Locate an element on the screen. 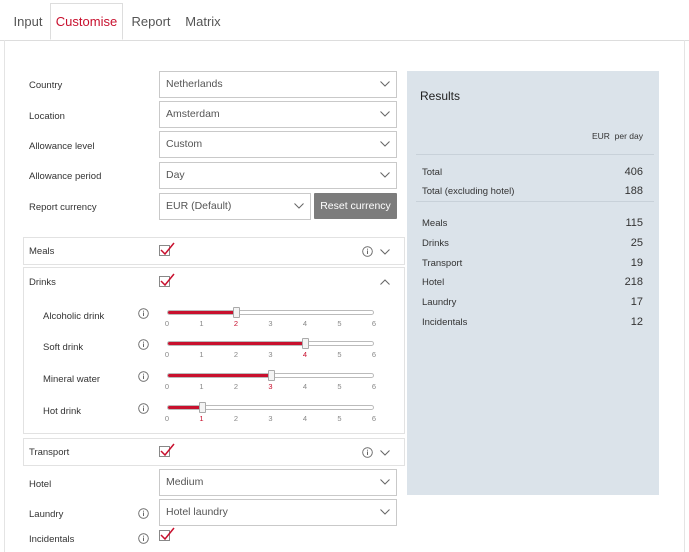 The height and width of the screenshot is (552, 689). result-label: Total (excluding hotel) is located at coordinates (468, 191).